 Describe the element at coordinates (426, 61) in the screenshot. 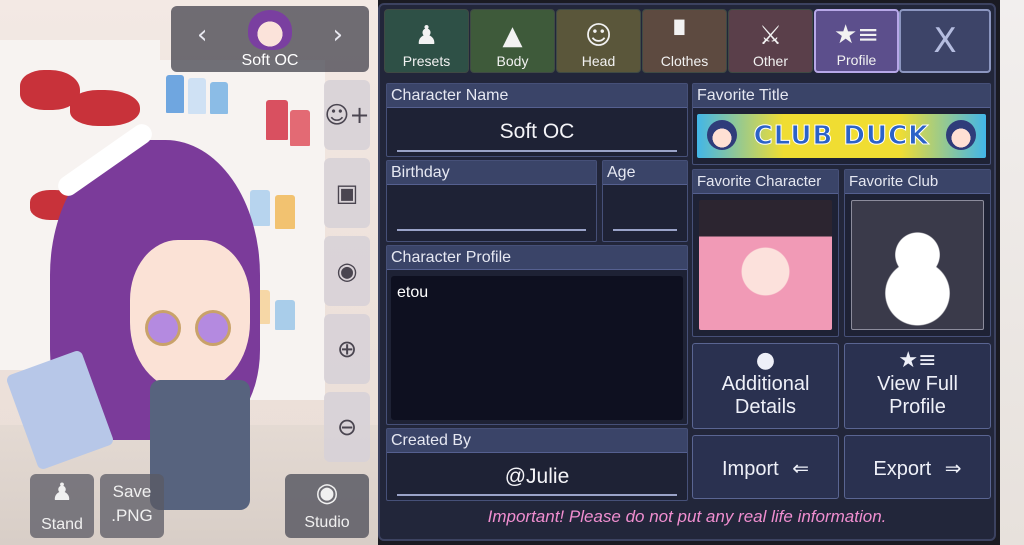

I see `tab-presets-label: Presets` at that location.